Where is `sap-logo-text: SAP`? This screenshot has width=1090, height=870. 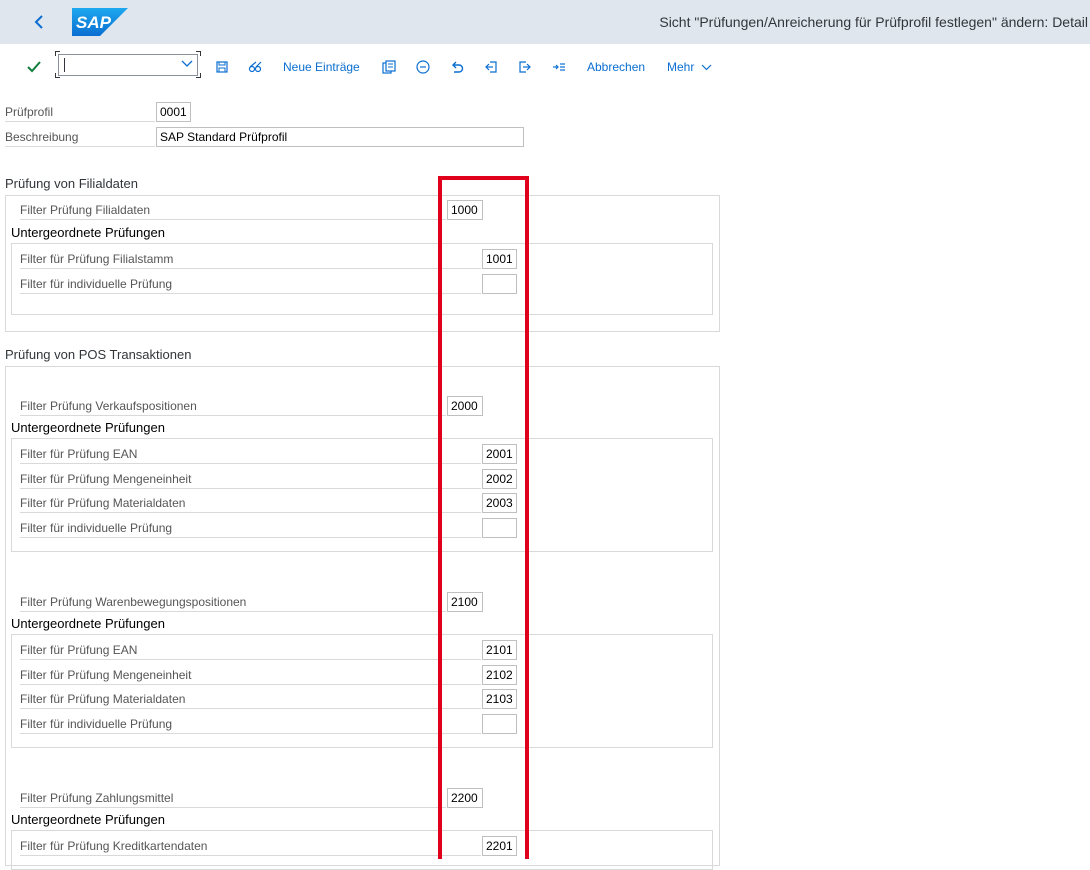 sap-logo-text: SAP is located at coordinates (94, 22).